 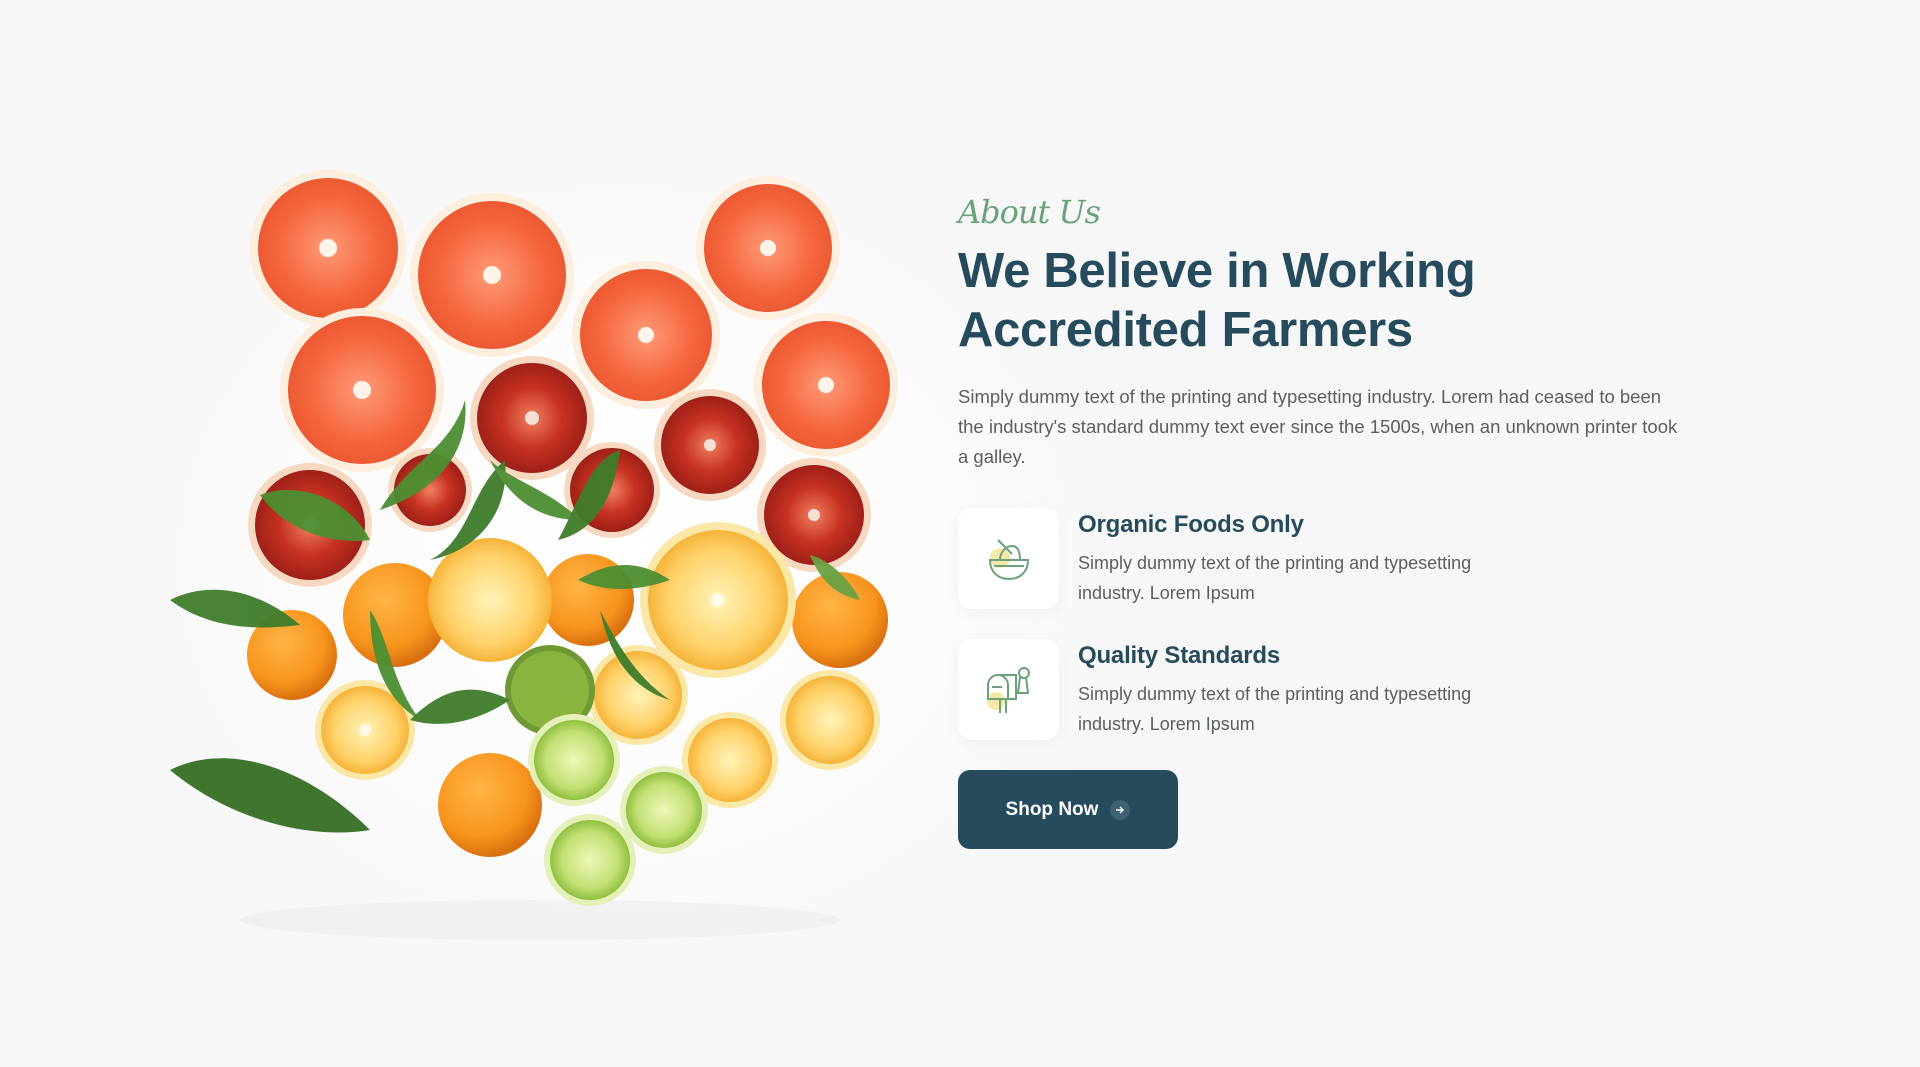 I want to click on organic-bowl-icon, so click(x=1008, y=559).